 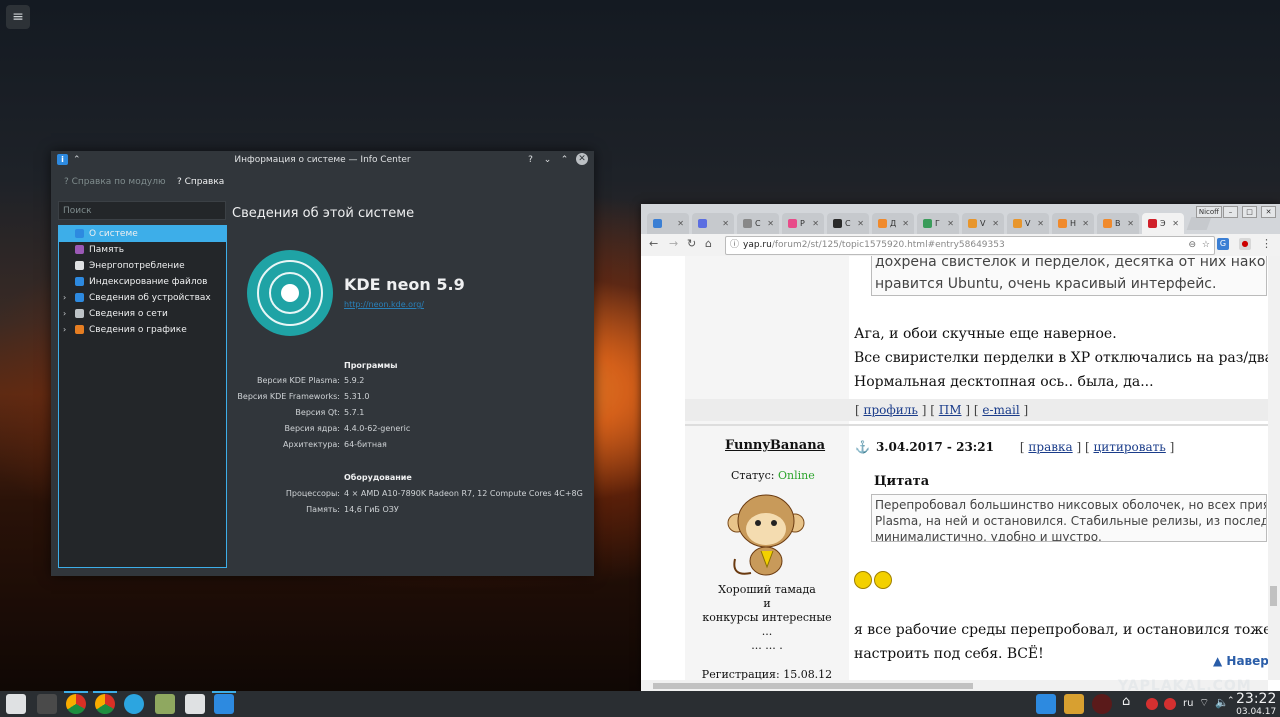 What do you see at coordinates (1266, 243) in the screenshot?
I see `chrome-menu-icon: ⋮` at bounding box center [1266, 243].